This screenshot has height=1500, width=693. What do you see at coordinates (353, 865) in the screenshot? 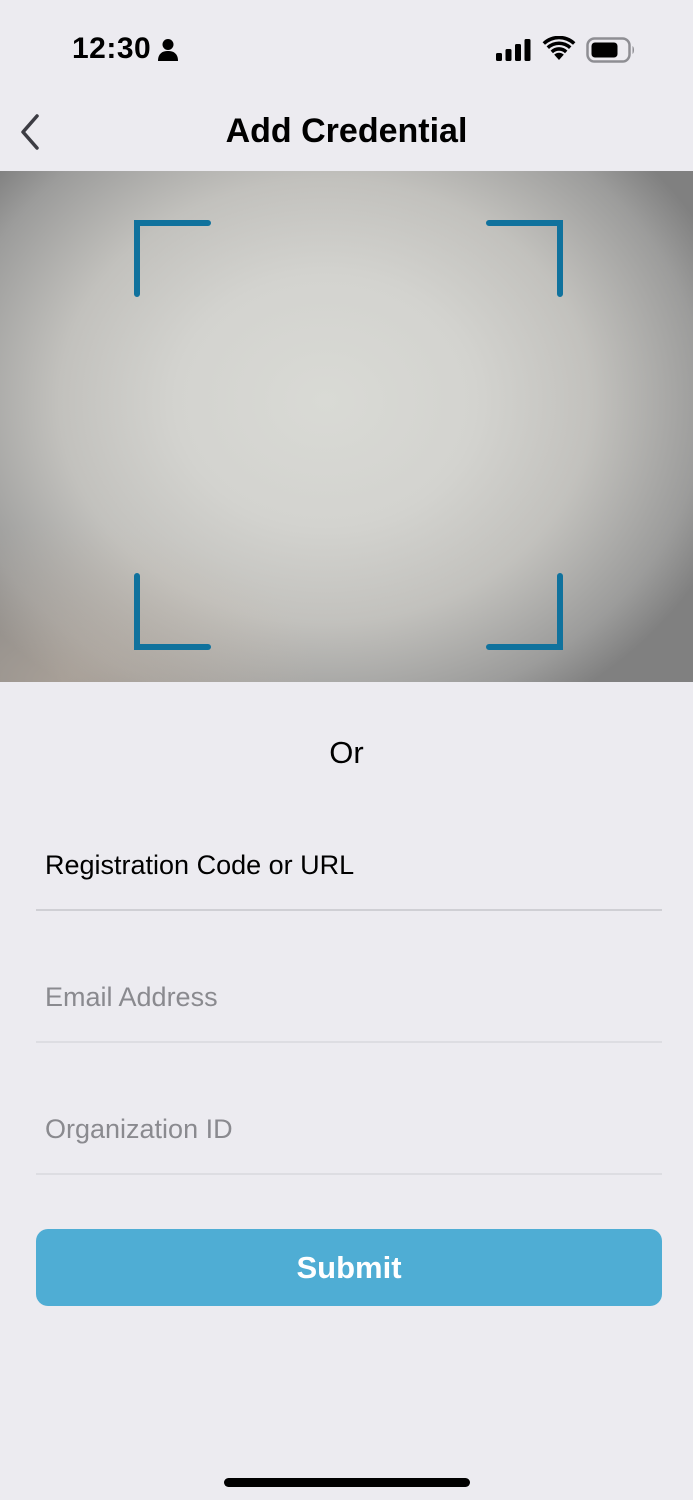
I see `registration-code-input` at bounding box center [353, 865].